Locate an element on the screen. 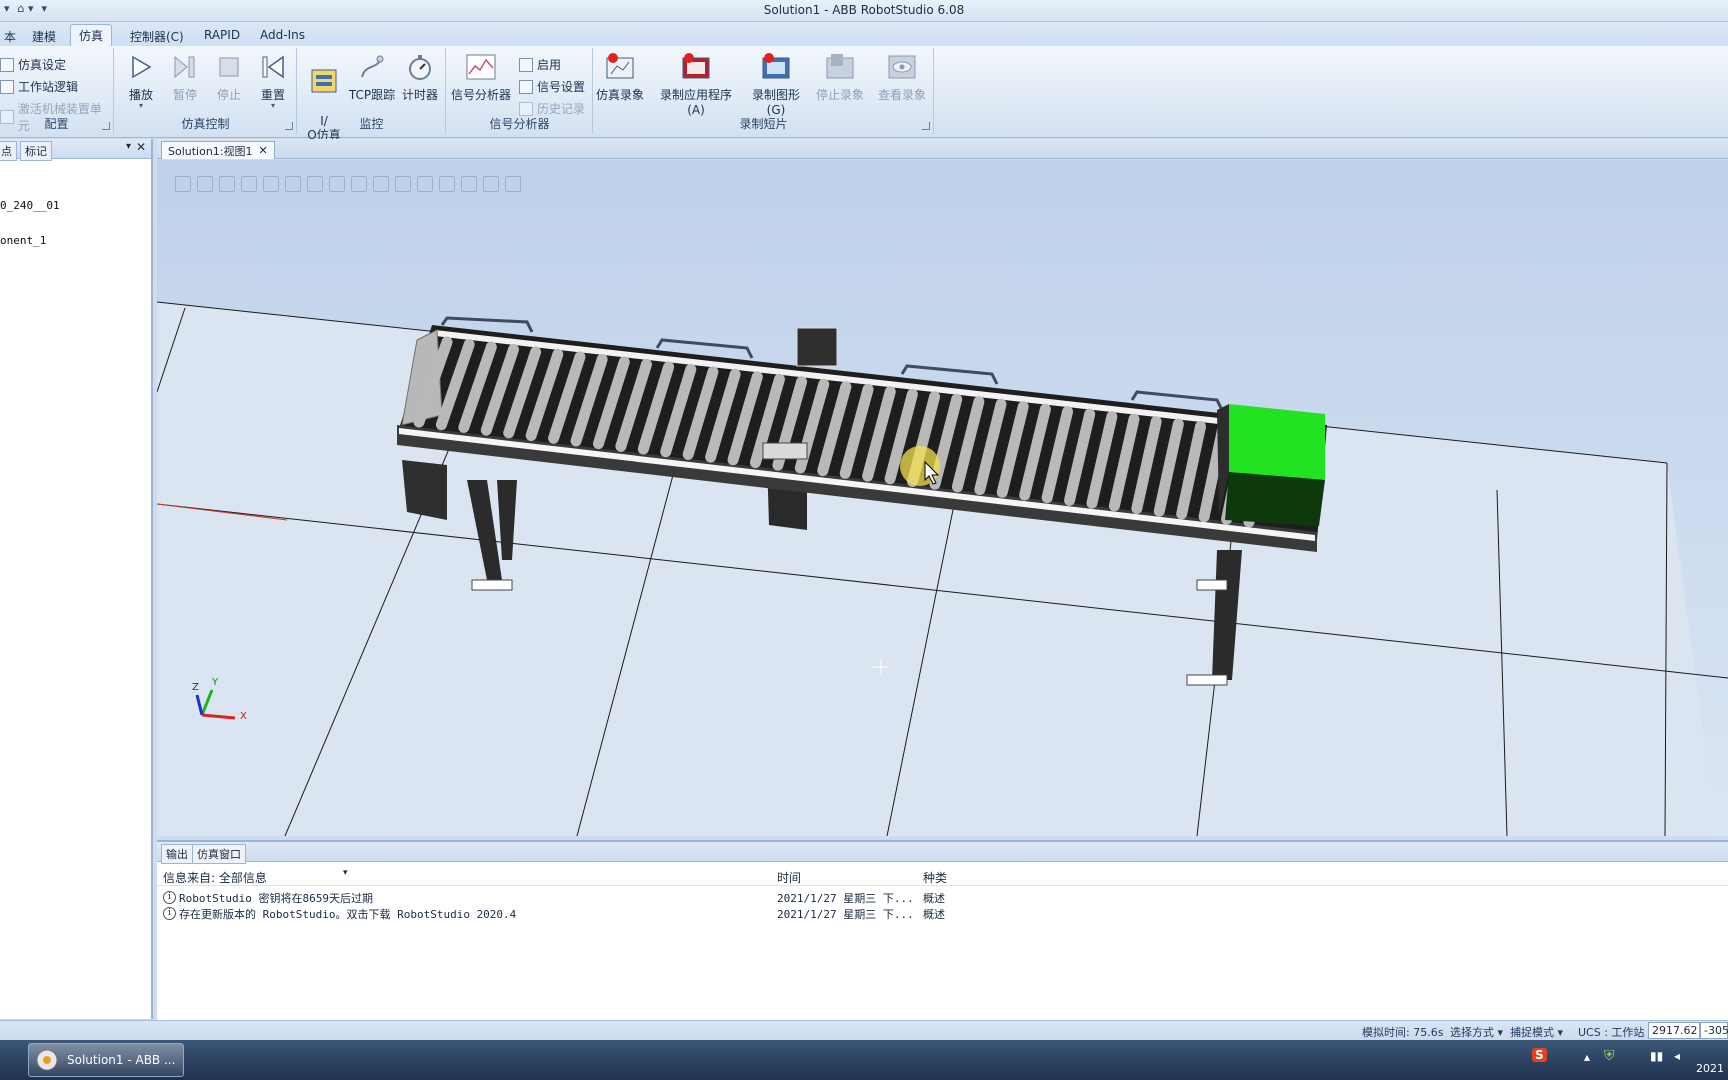 The height and width of the screenshot is (1080, 1728). tab-paths: 点 is located at coordinates (8, 151).